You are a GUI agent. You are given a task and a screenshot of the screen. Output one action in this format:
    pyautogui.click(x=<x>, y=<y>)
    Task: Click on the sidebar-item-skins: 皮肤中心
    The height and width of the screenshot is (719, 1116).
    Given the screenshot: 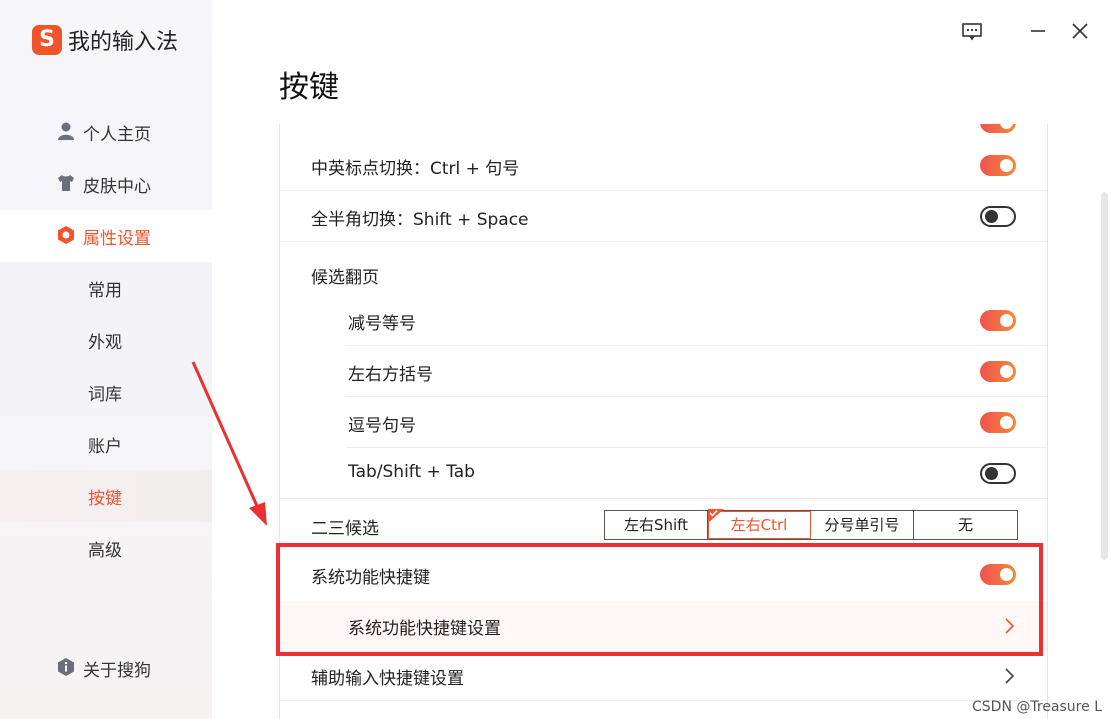 What is the action you would take?
    pyautogui.click(x=106, y=184)
    